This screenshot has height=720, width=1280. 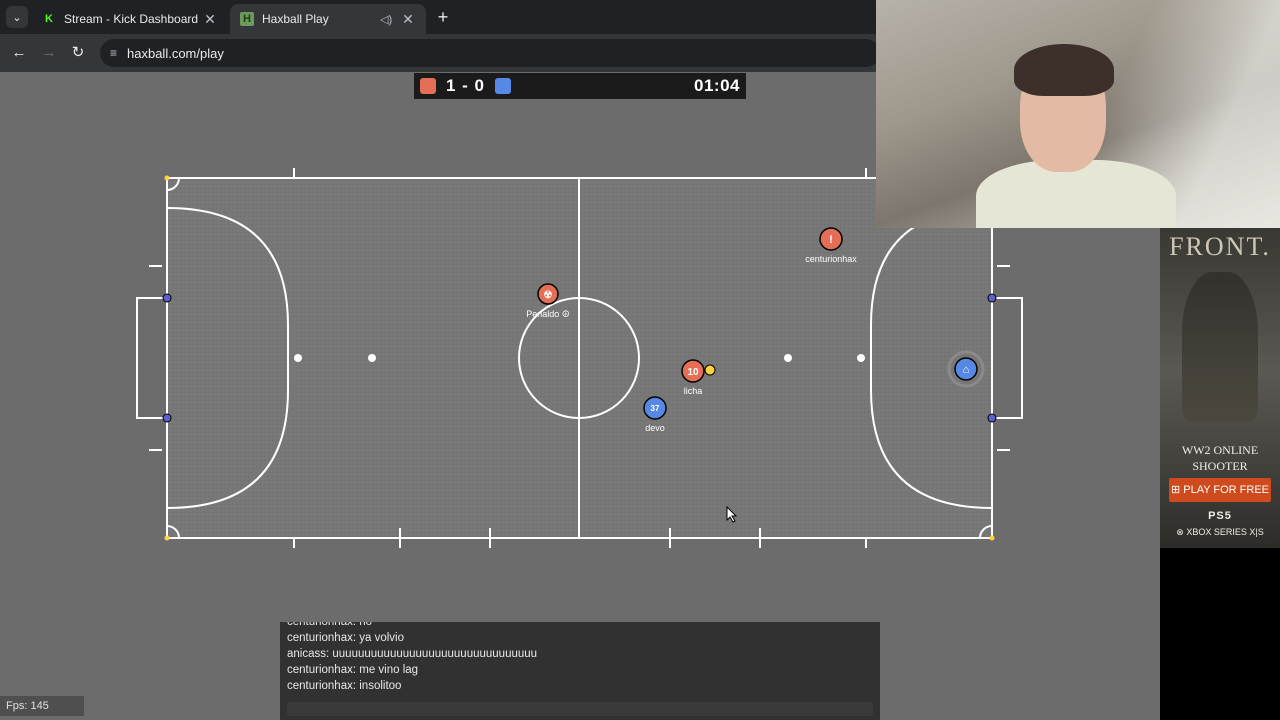 What do you see at coordinates (49, 53) in the screenshot?
I see `forward-icon: →` at bounding box center [49, 53].